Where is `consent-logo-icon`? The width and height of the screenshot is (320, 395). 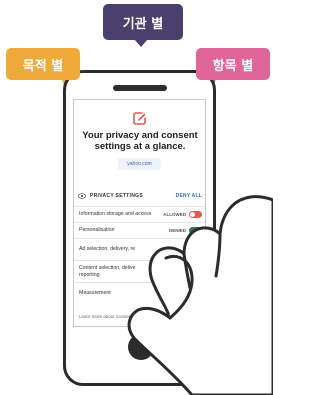
consent-logo-icon is located at coordinates (139, 118).